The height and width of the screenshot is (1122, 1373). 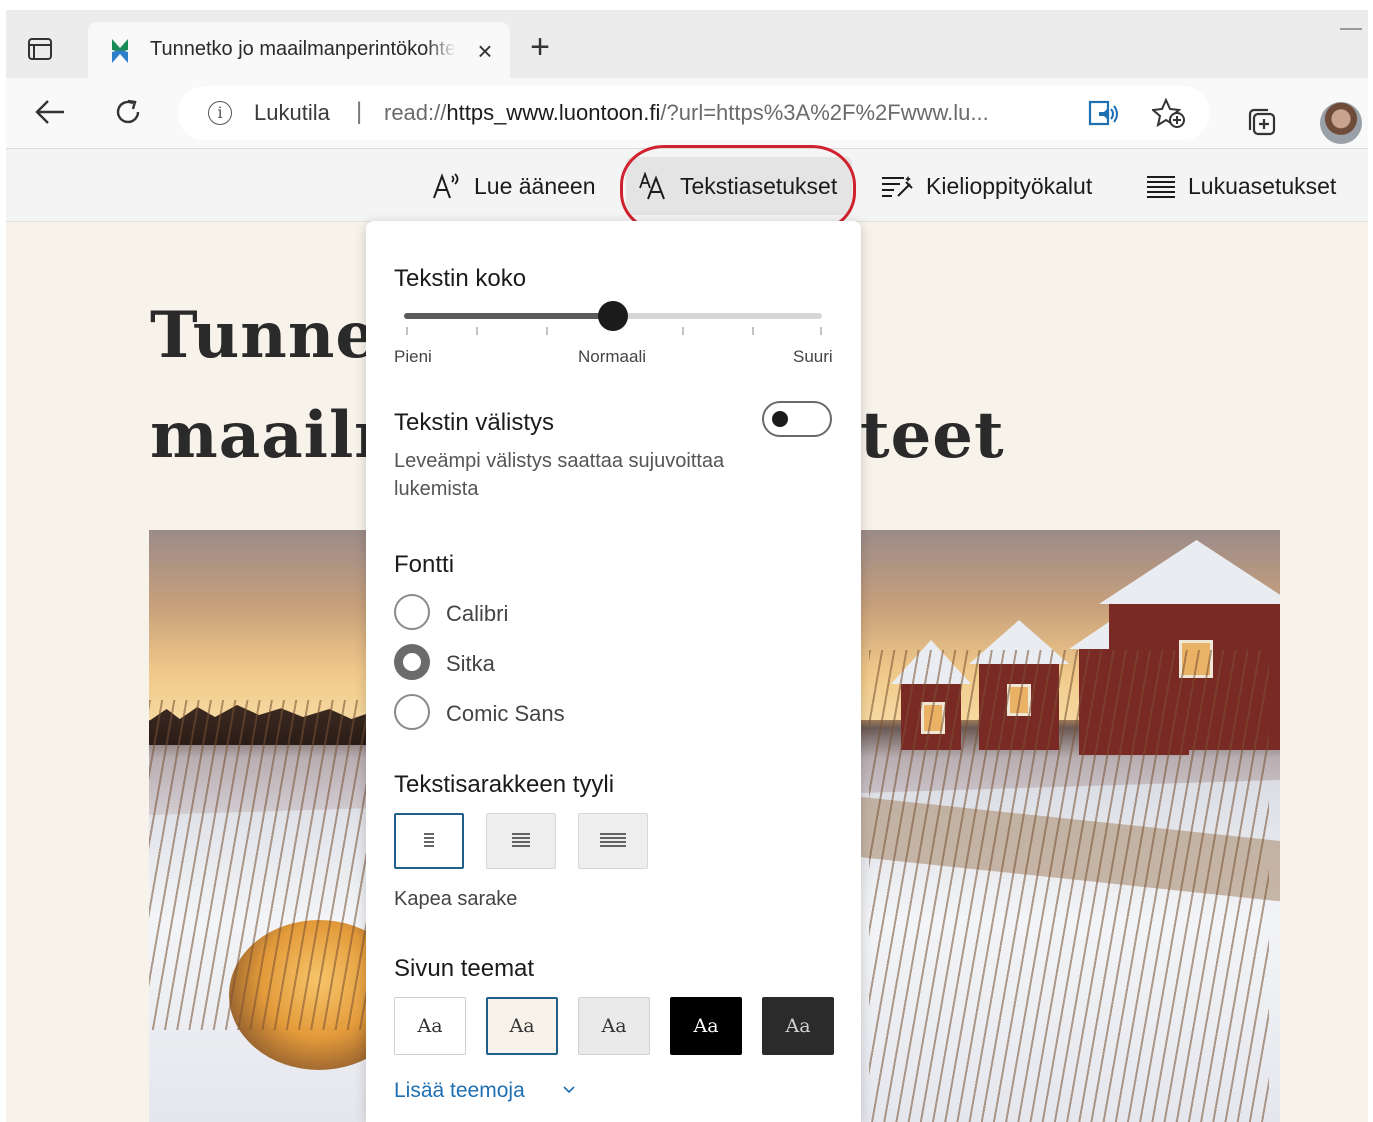 I want to click on refresh-icon, so click(x=128, y=112).